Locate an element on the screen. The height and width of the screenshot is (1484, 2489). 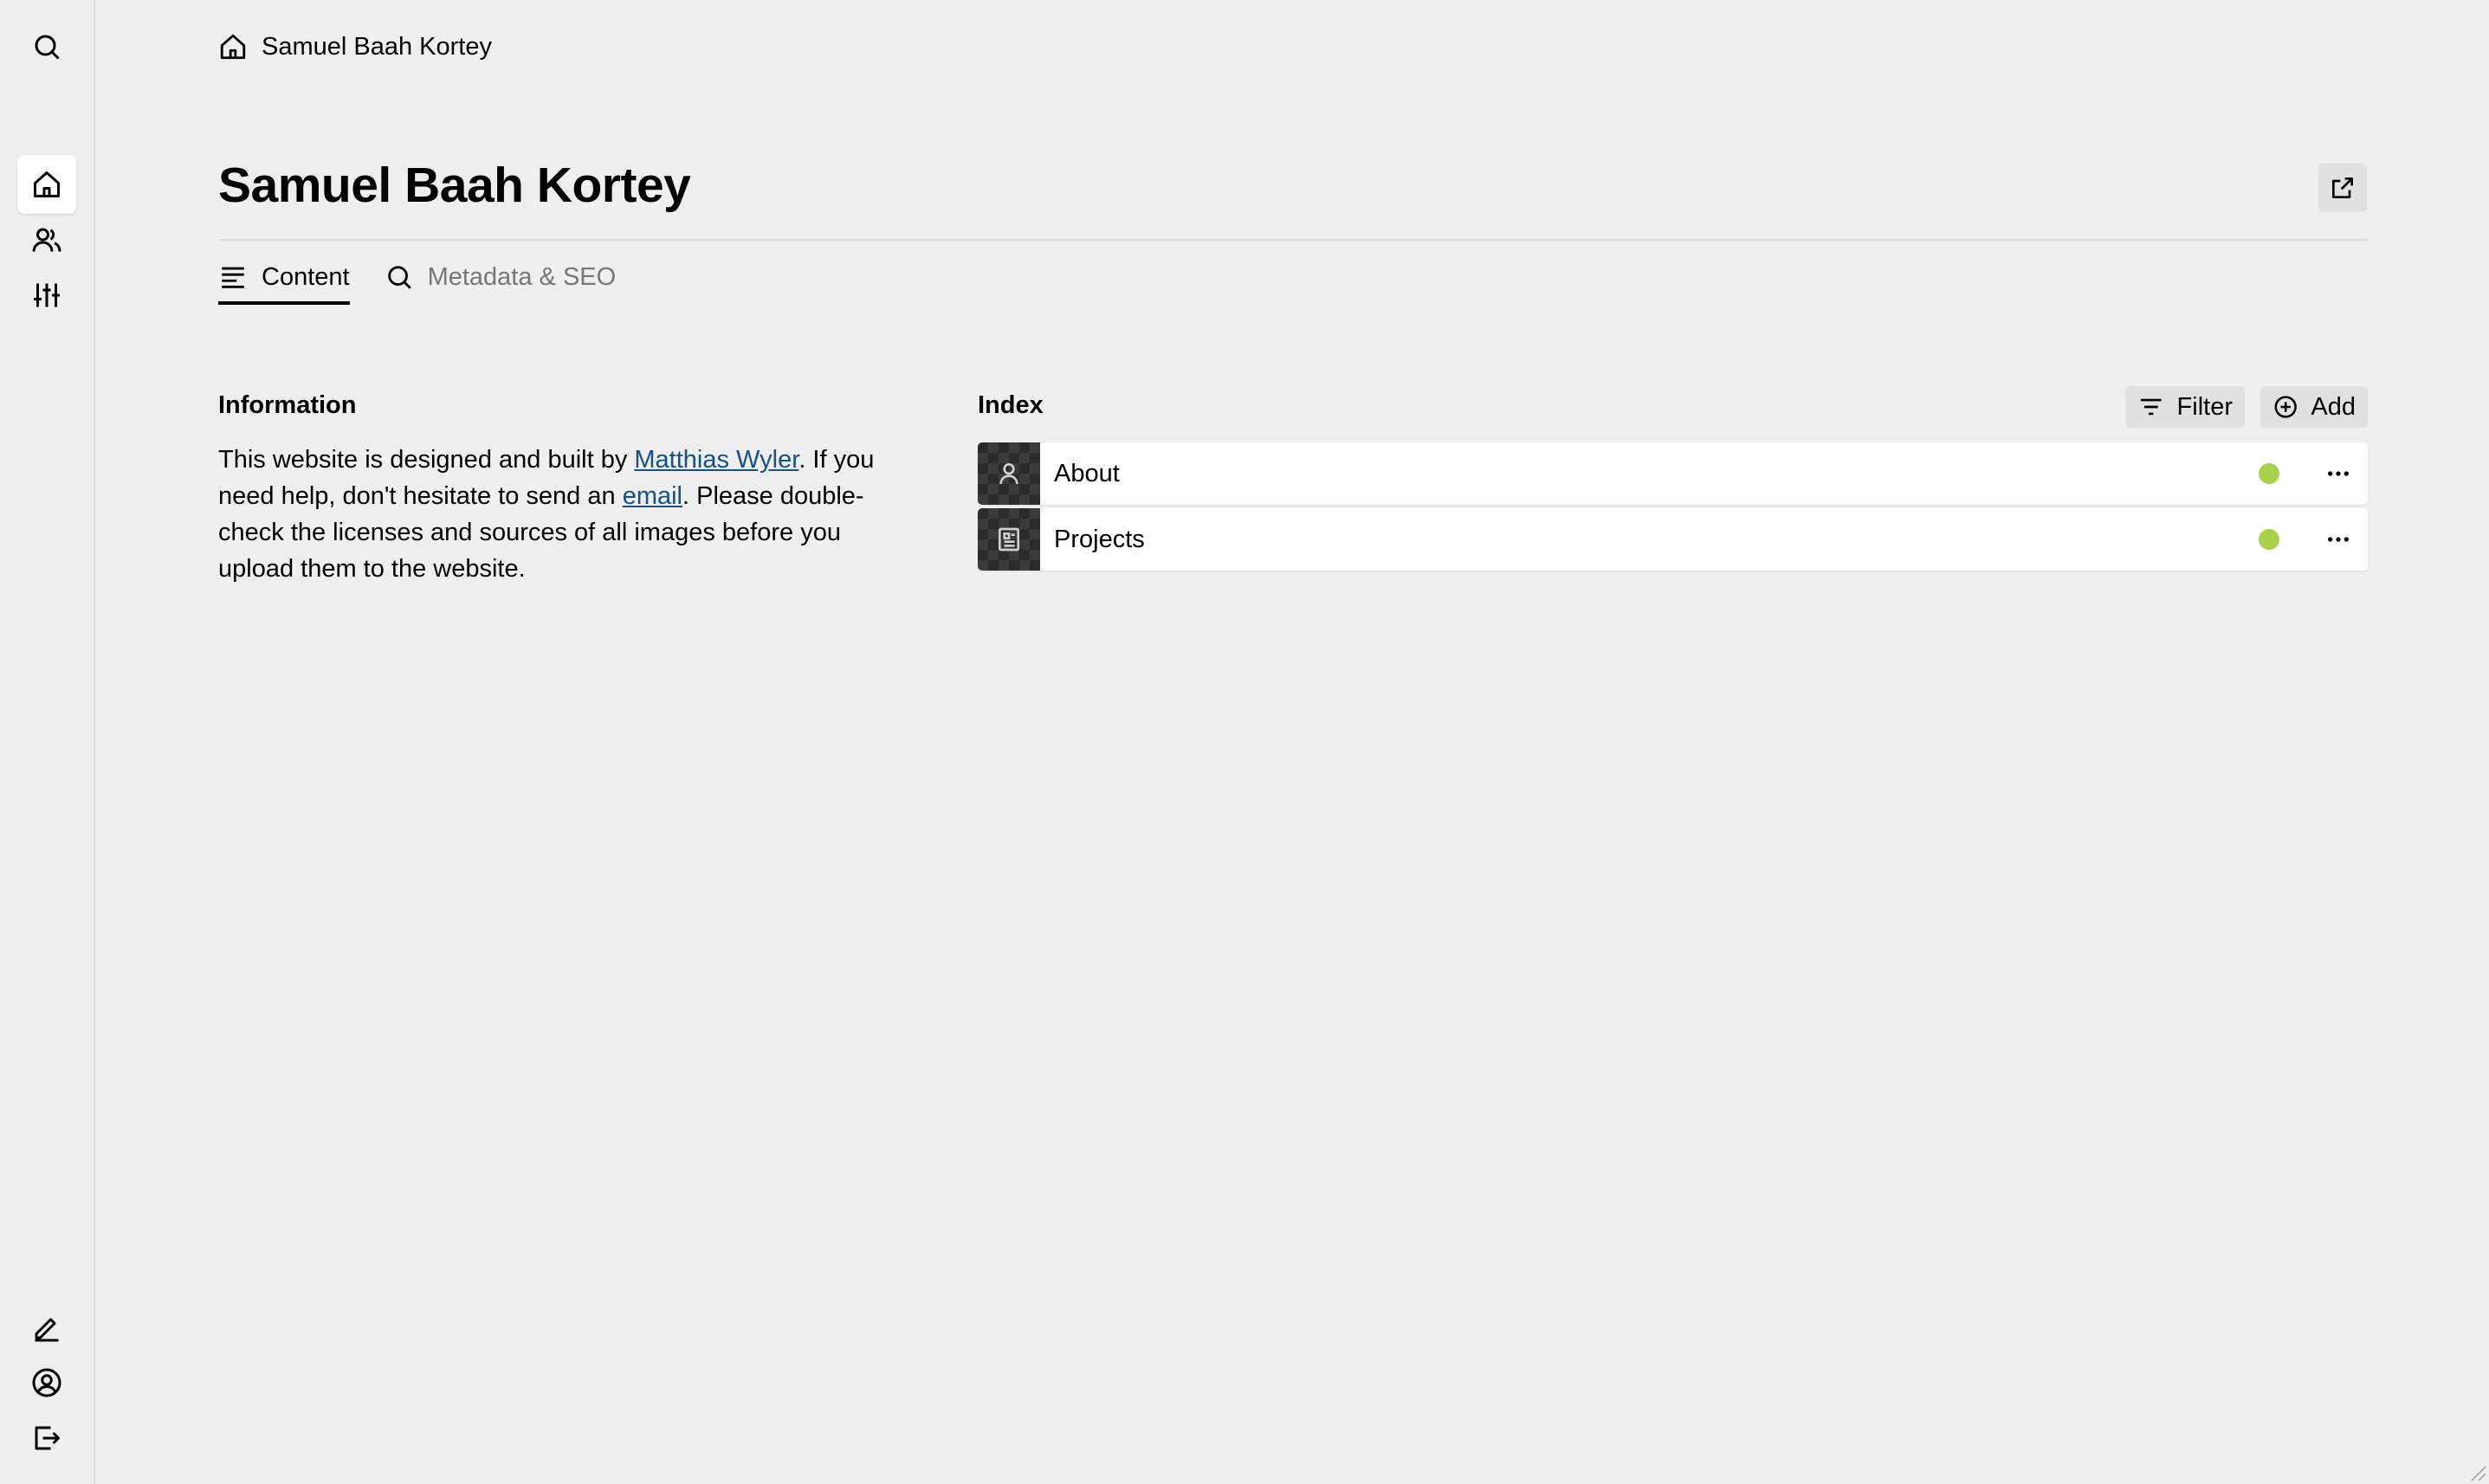
search-button is located at coordinates (46, 46).